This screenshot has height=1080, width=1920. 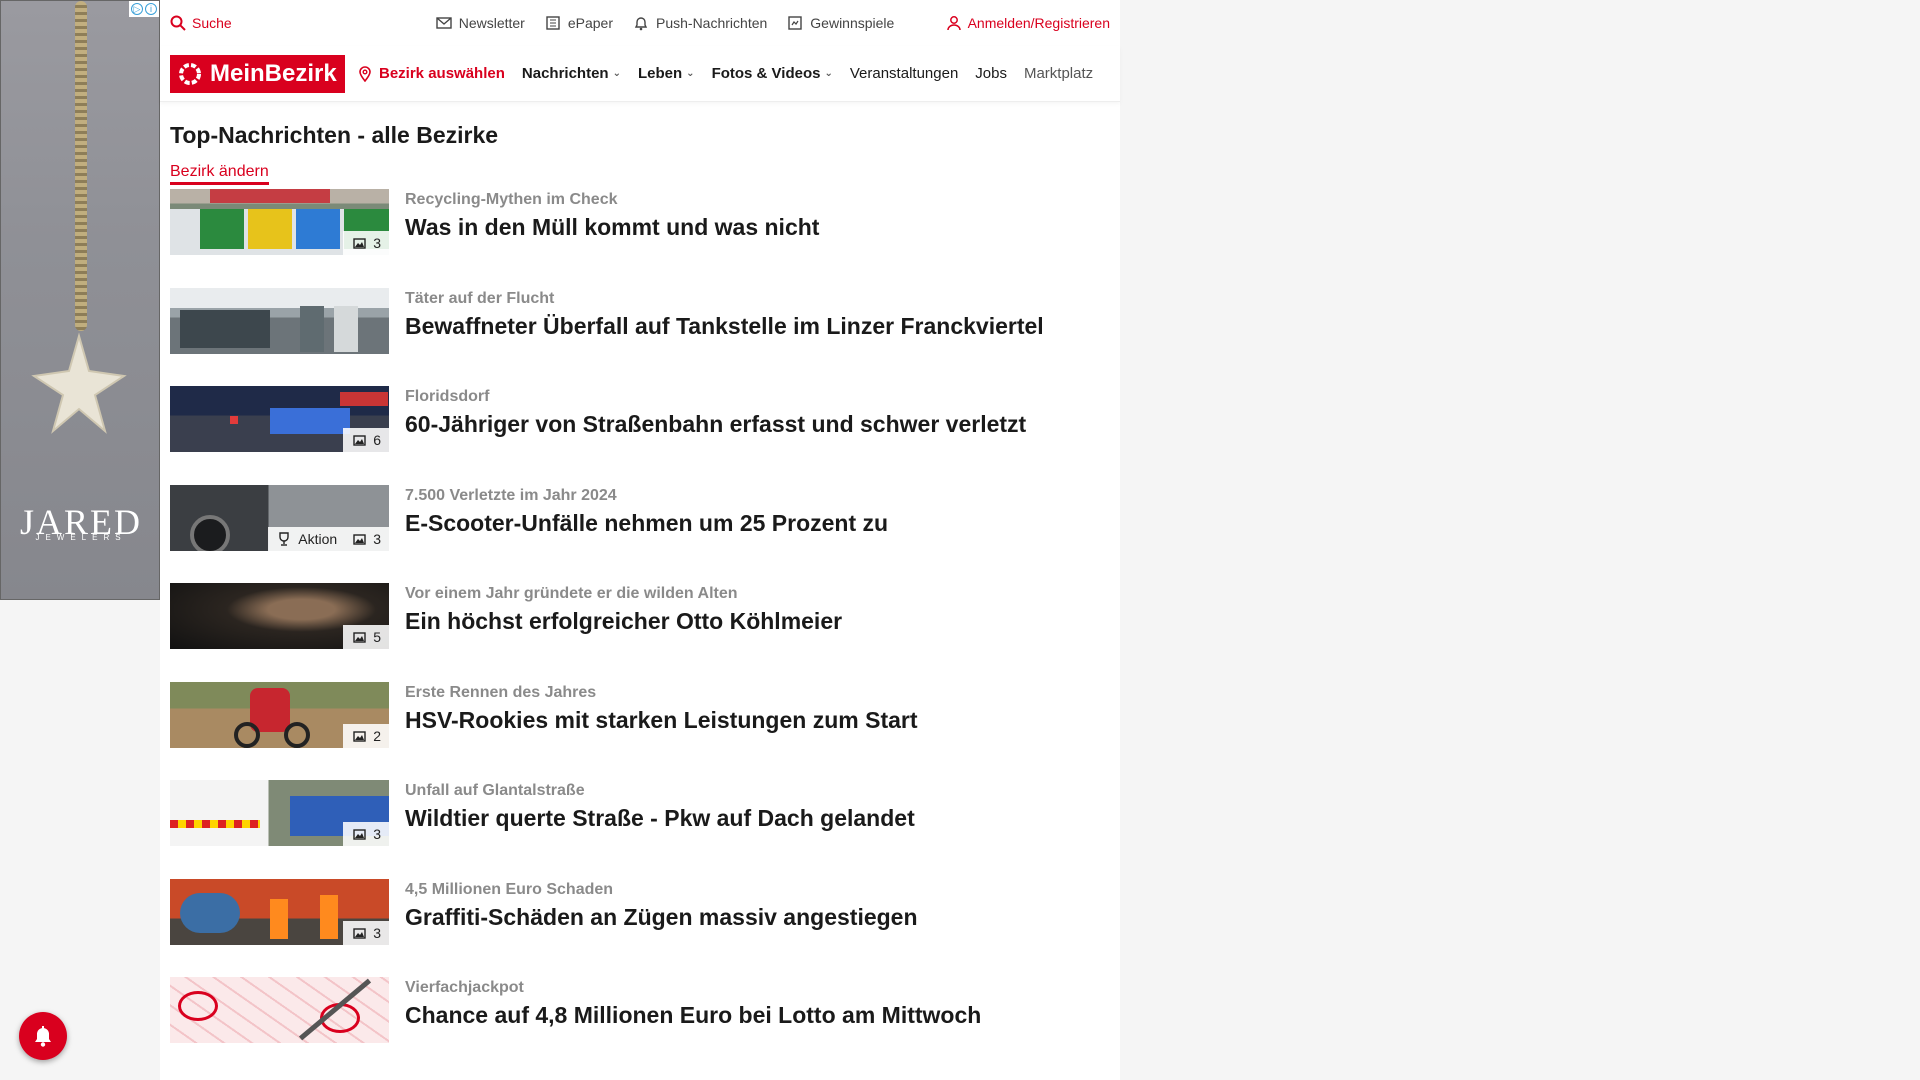 What do you see at coordinates (712, 23) in the screenshot?
I see `push-notifications-label: Push-Nachrichten` at bounding box center [712, 23].